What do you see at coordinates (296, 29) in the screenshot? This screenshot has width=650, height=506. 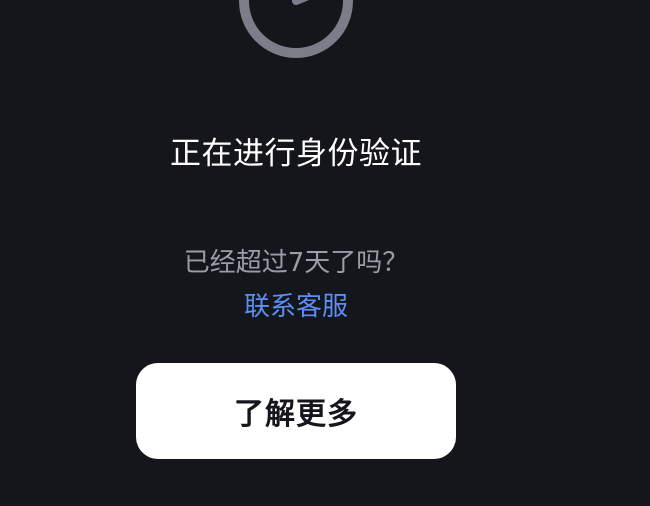 I see `timer-icon` at bounding box center [296, 29].